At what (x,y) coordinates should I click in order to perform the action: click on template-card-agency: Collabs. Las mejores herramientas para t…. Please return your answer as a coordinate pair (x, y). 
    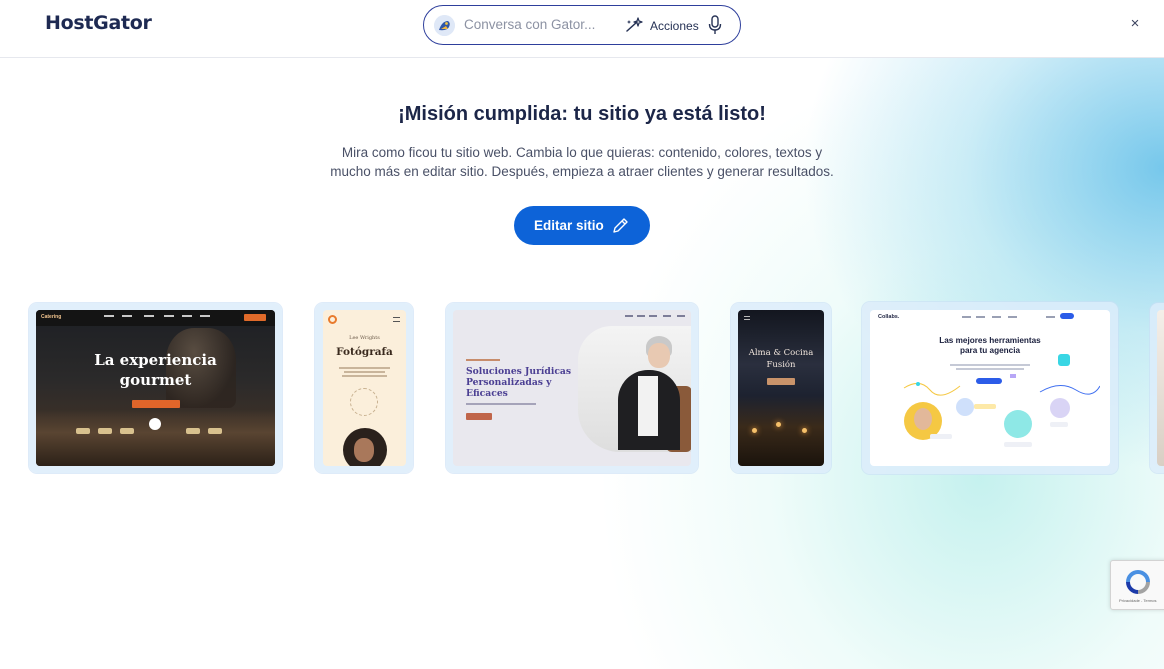
    Looking at the image, I should click on (990, 388).